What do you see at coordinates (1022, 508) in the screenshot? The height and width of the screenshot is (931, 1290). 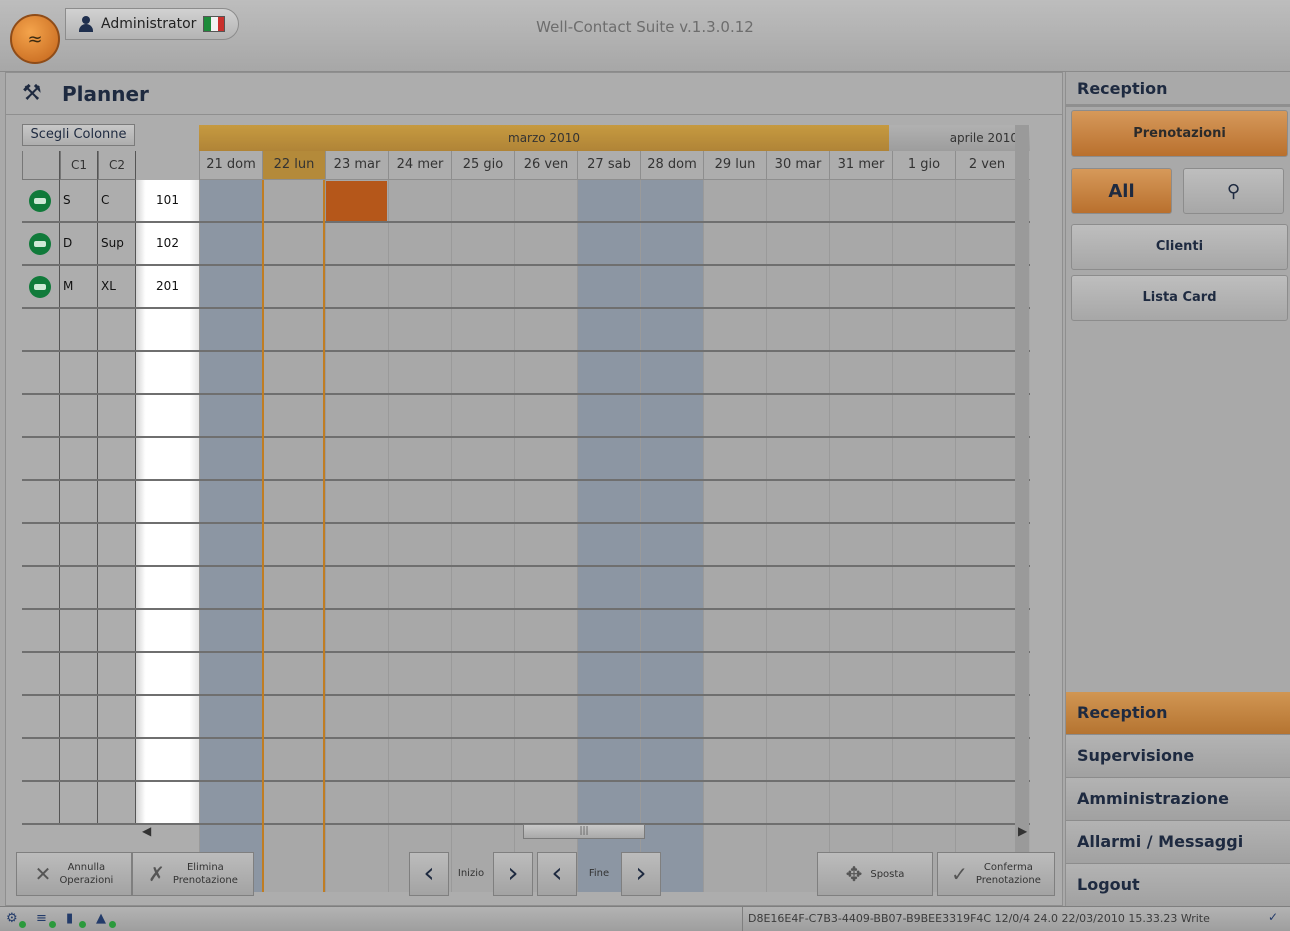 I see `grid-right-edge` at bounding box center [1022, 508].